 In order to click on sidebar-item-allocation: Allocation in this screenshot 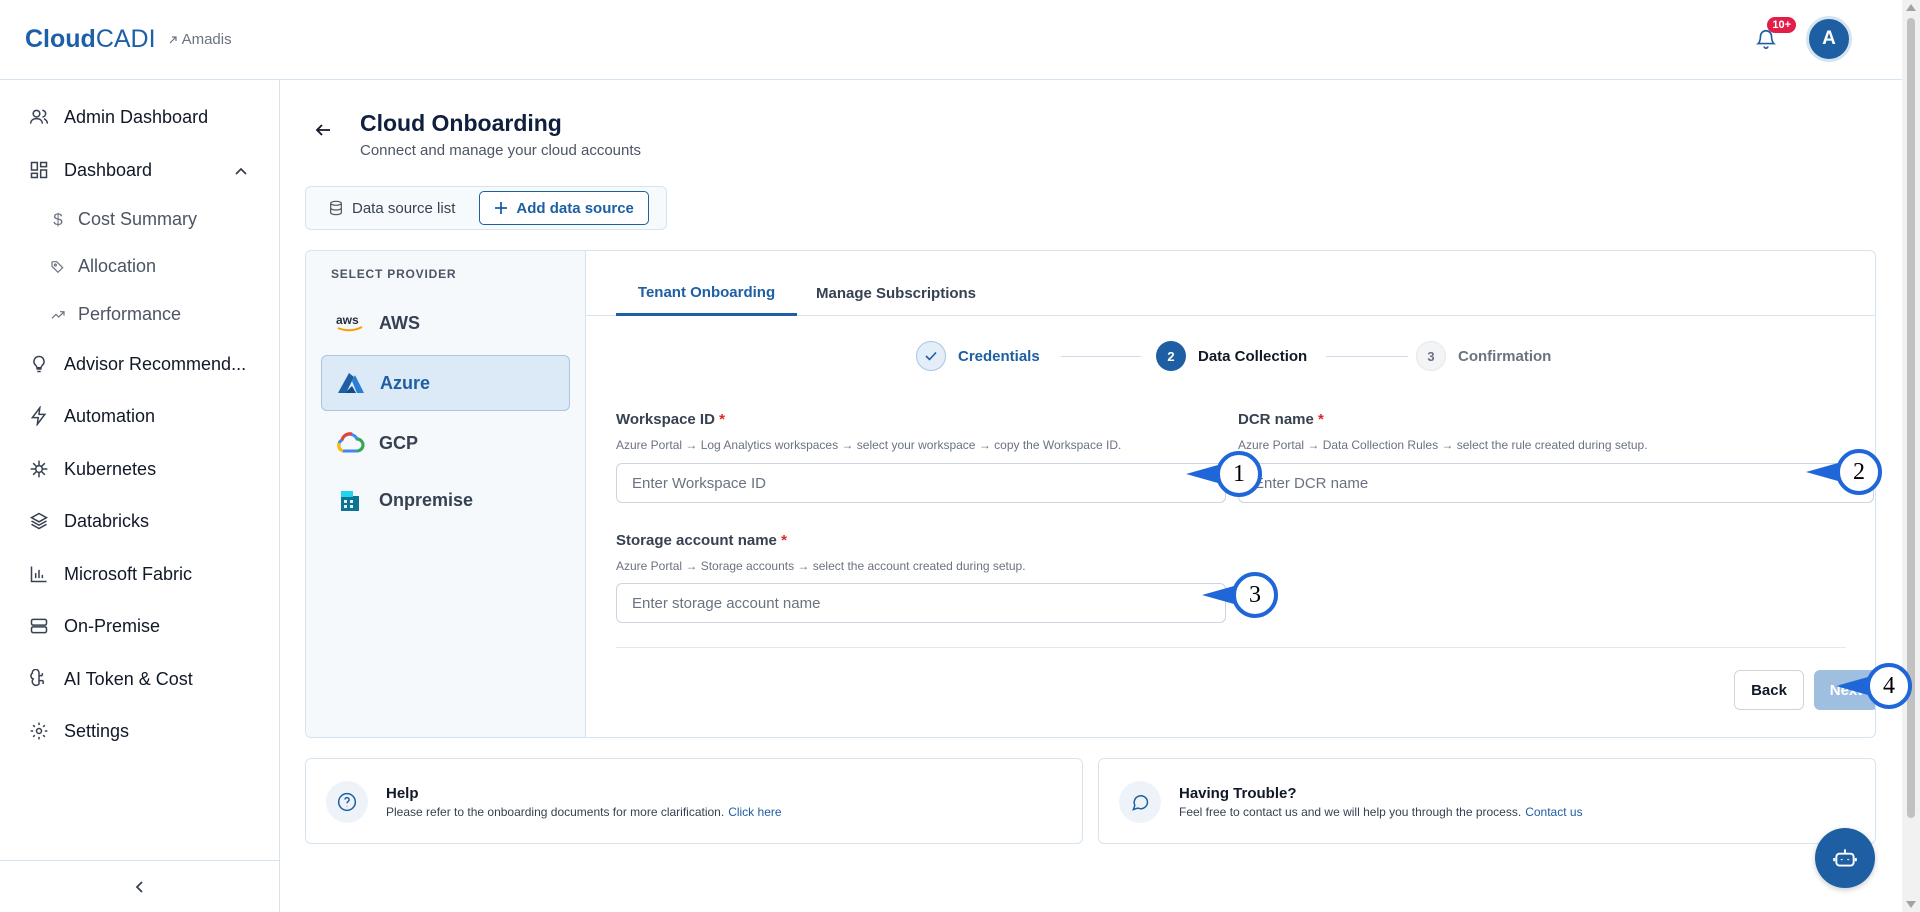, I will do `click(103, 266)`.